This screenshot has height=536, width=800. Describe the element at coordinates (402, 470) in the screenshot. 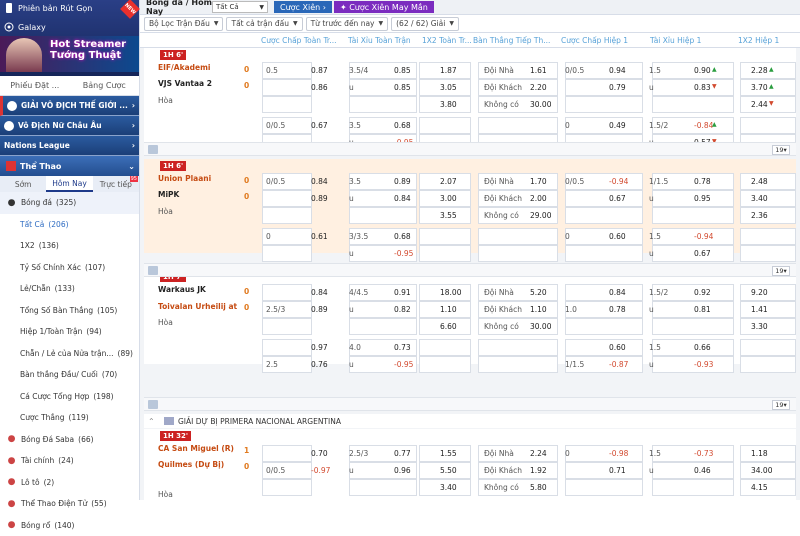

I see `over-under-odds: 0.96` at that location.